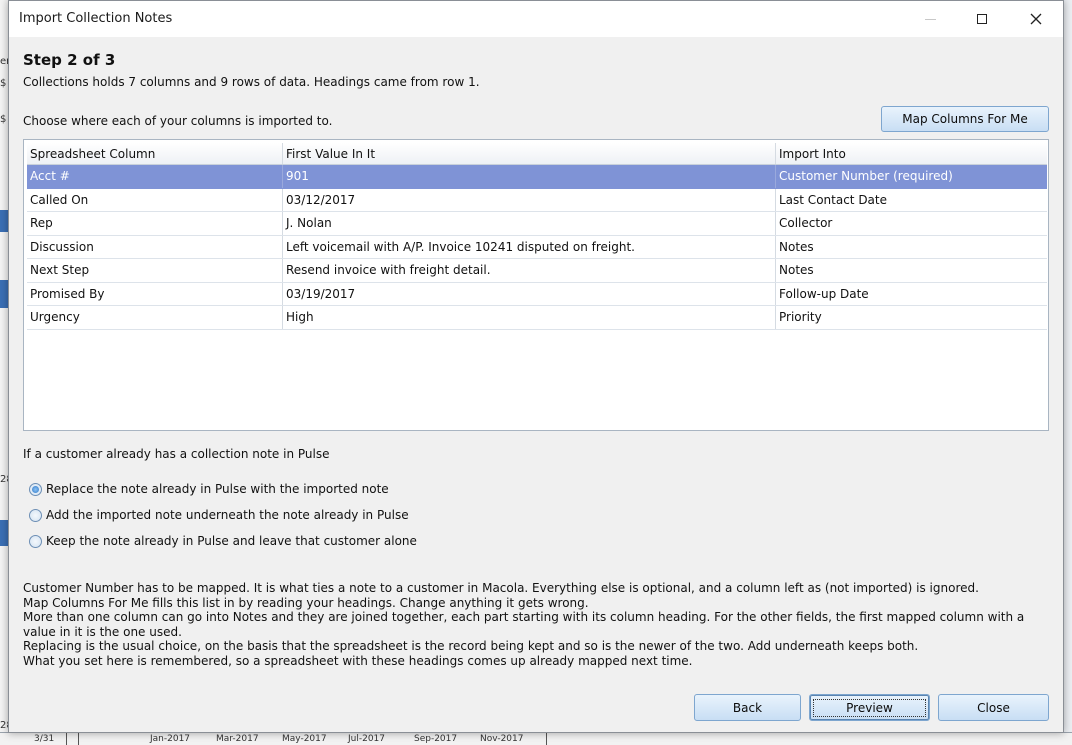 This screenshot has height=745, width=1072. Describe the element at coordinates (529, 317) in the screenshot. I see `first-value-cell: High` at that location.